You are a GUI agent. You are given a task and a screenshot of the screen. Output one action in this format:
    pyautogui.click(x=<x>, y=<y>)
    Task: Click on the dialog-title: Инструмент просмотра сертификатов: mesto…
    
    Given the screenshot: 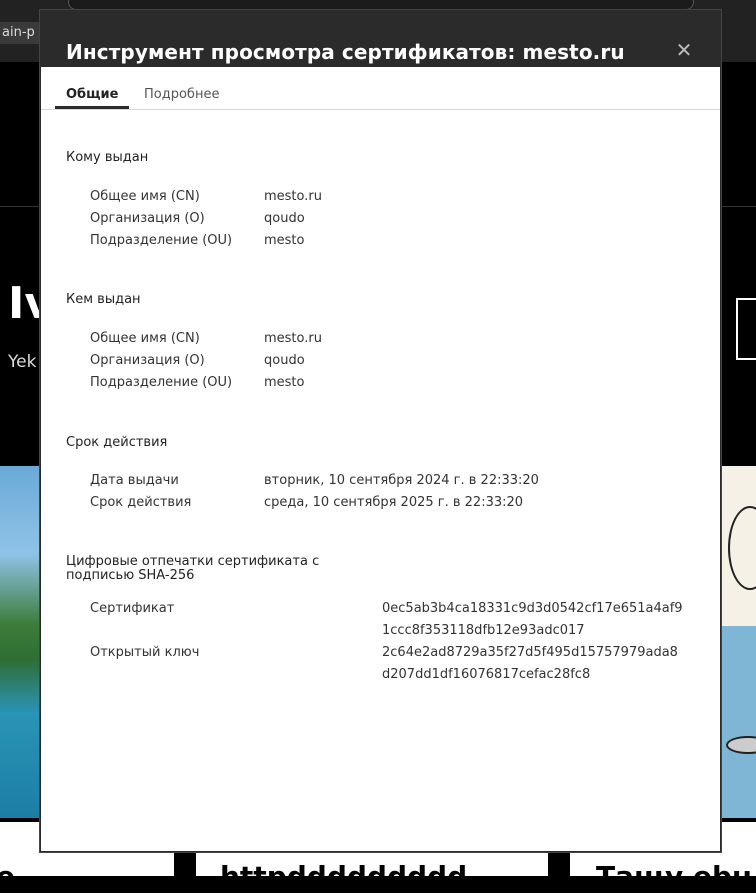 What is the action you would take?
    pyautogui.click(x=345, y=52)
    